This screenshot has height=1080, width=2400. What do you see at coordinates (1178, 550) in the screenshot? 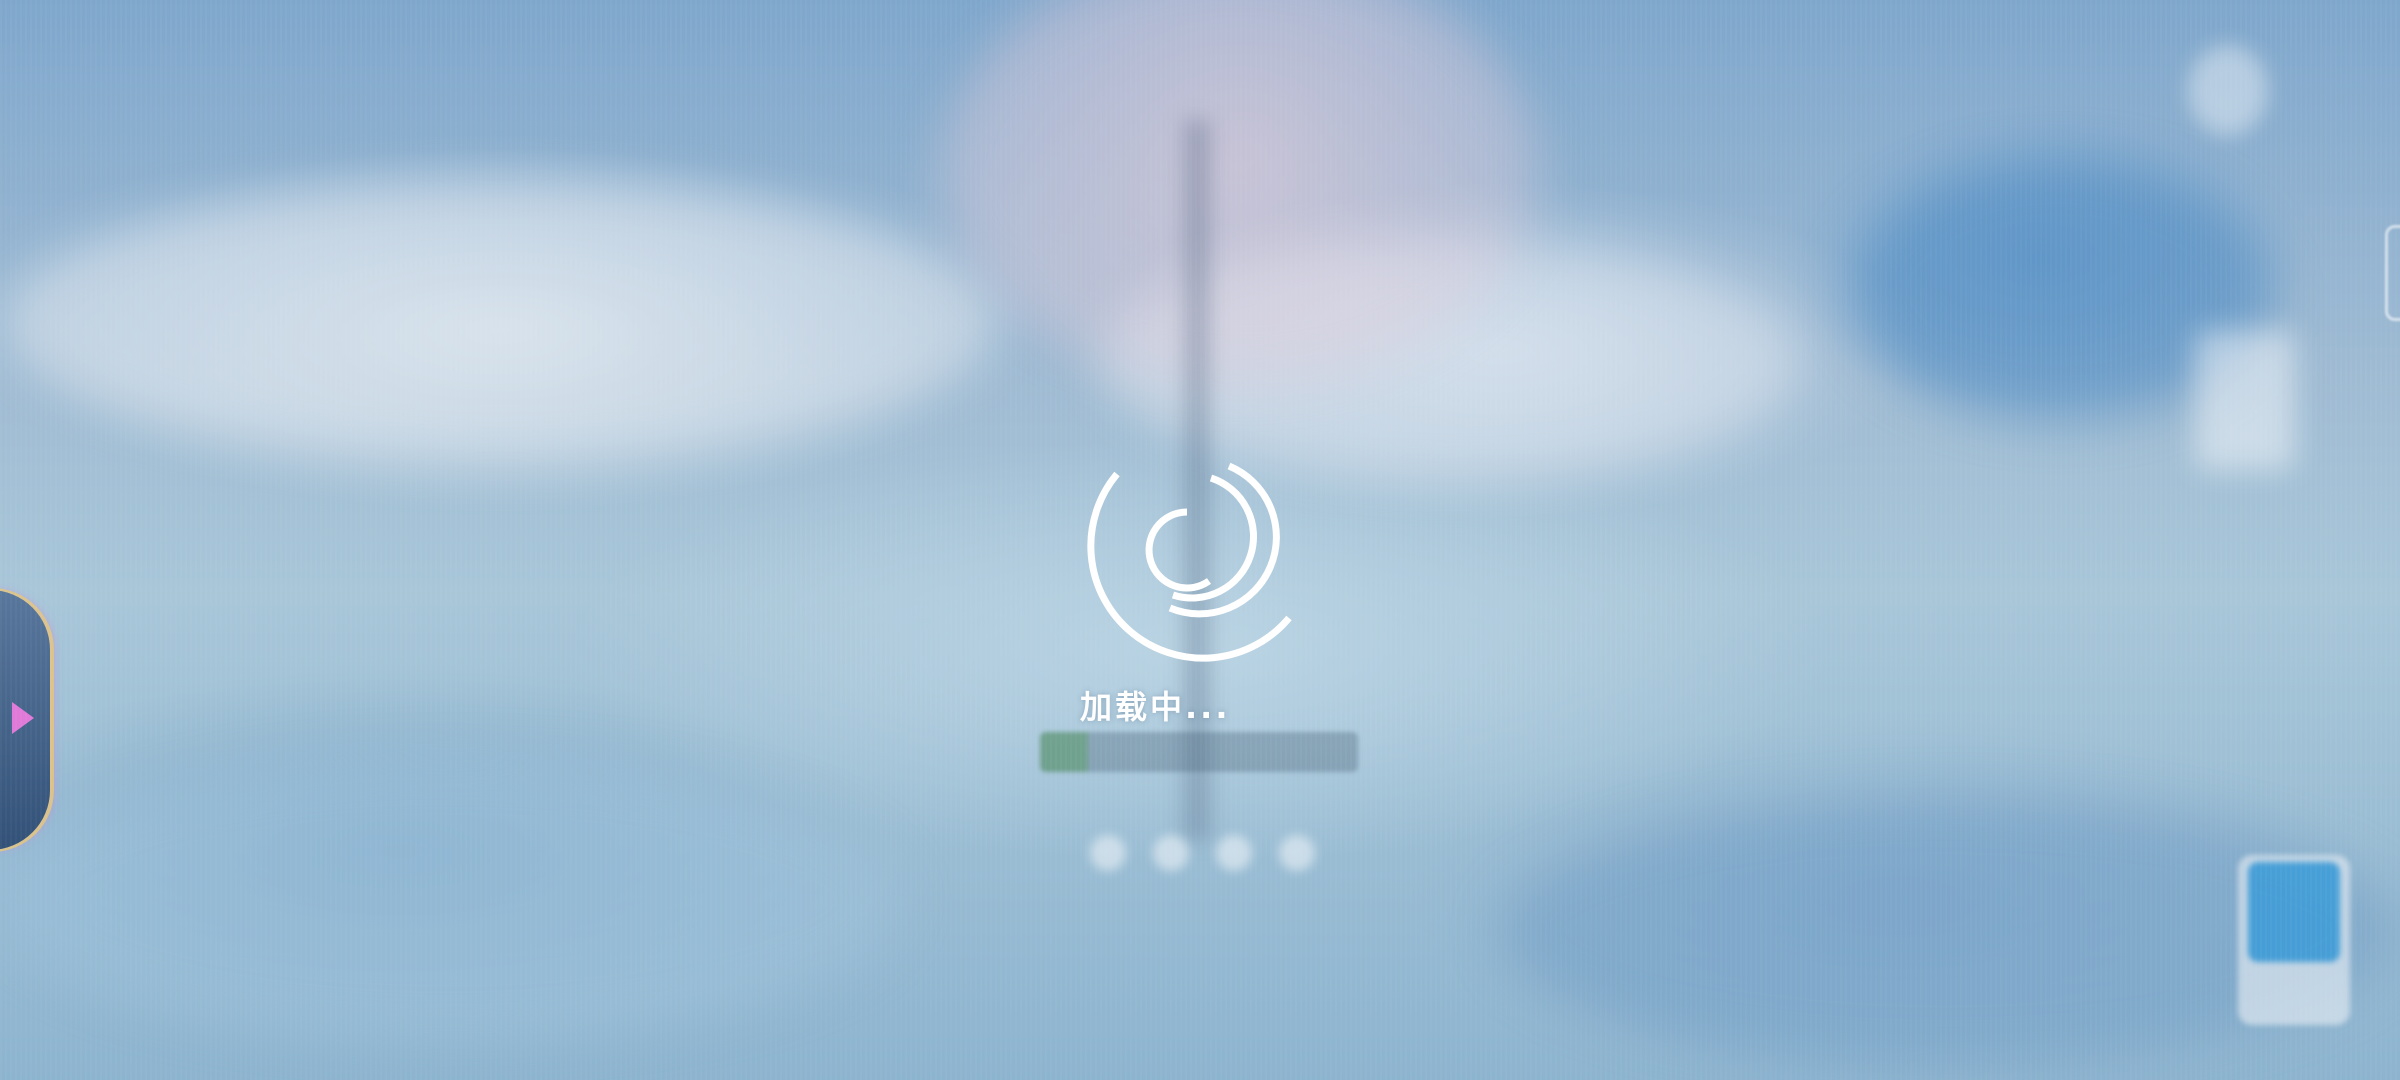
I see `spinner-inner-arc` at bounding box center [1178, 550].